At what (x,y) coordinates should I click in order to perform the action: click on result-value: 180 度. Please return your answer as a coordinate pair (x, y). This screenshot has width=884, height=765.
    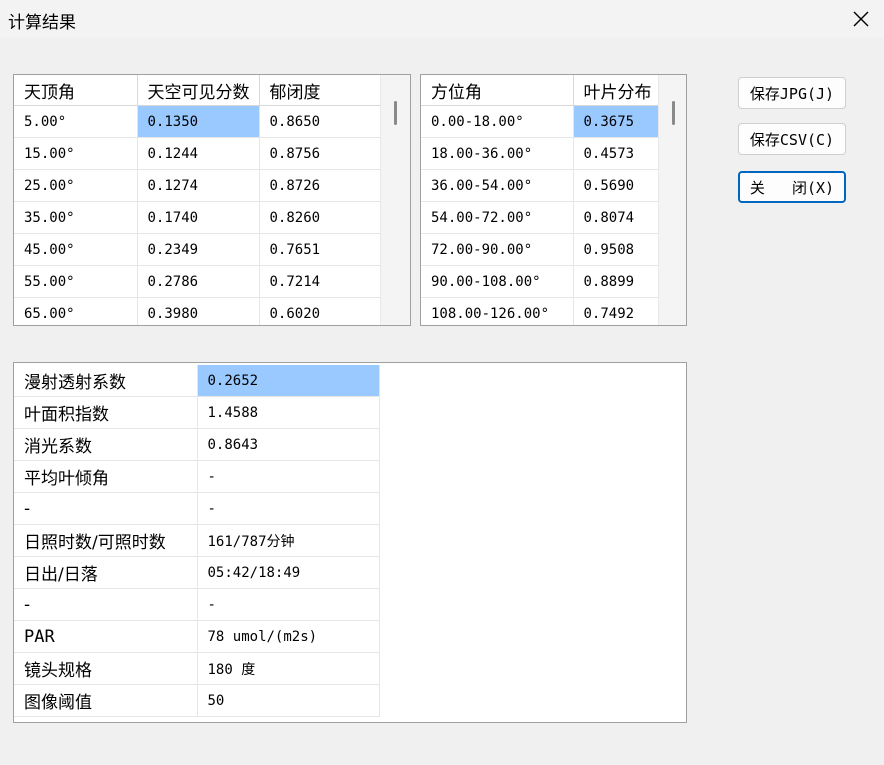
    Looking at the image, I should click on (288, 668).